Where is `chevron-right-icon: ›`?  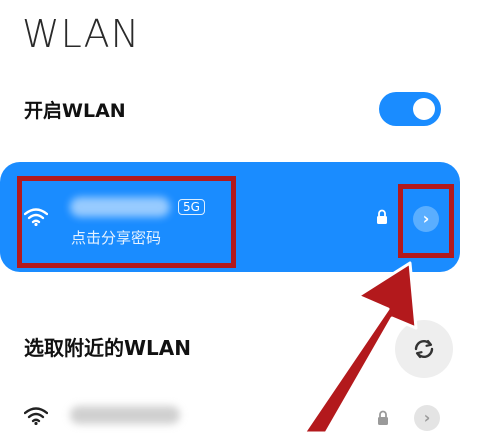
chevron-right-icon: › is located at coordinates (427, 417).